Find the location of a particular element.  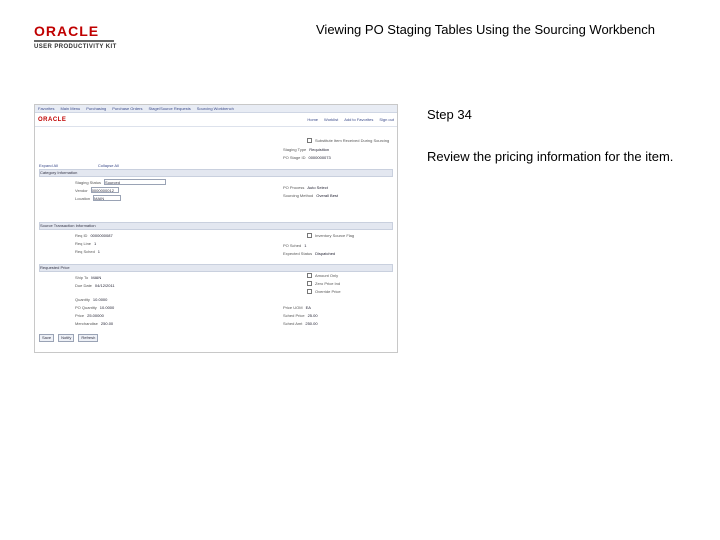

ship-to-label: Ship To is located at coordinates (82, 277).